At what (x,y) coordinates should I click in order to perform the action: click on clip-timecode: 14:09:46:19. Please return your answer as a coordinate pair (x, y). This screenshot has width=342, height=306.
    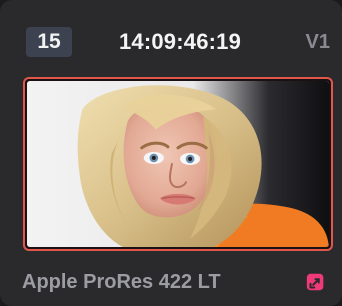
    Looking at the image, I should click on (180, 41).